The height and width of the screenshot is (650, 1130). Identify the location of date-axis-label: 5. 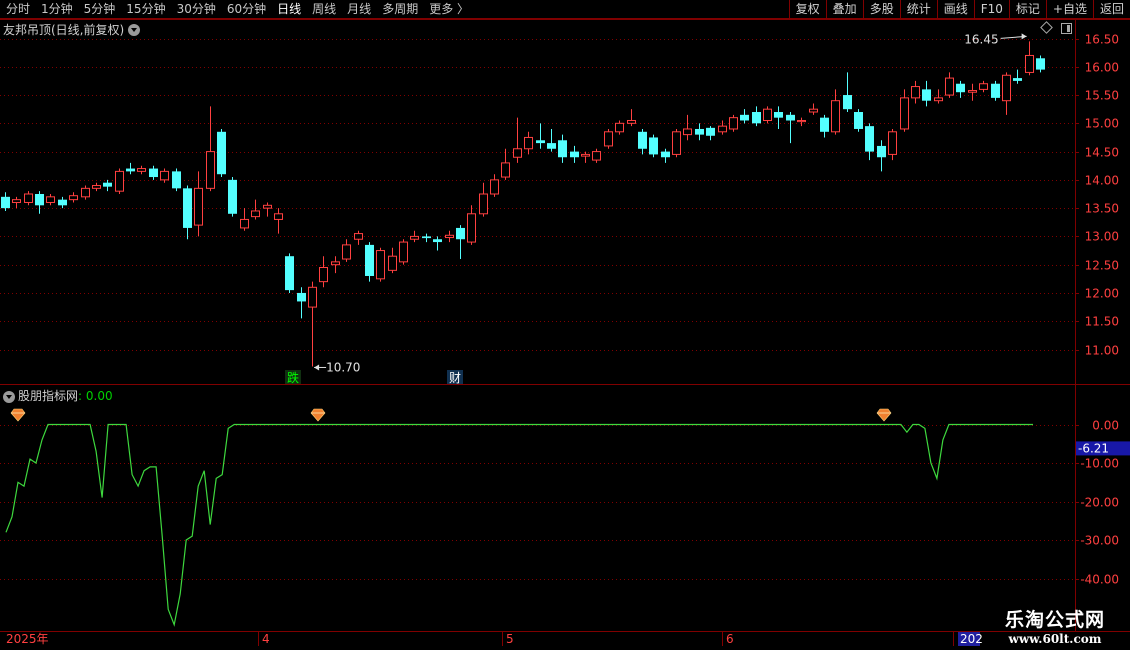
(508, 639).